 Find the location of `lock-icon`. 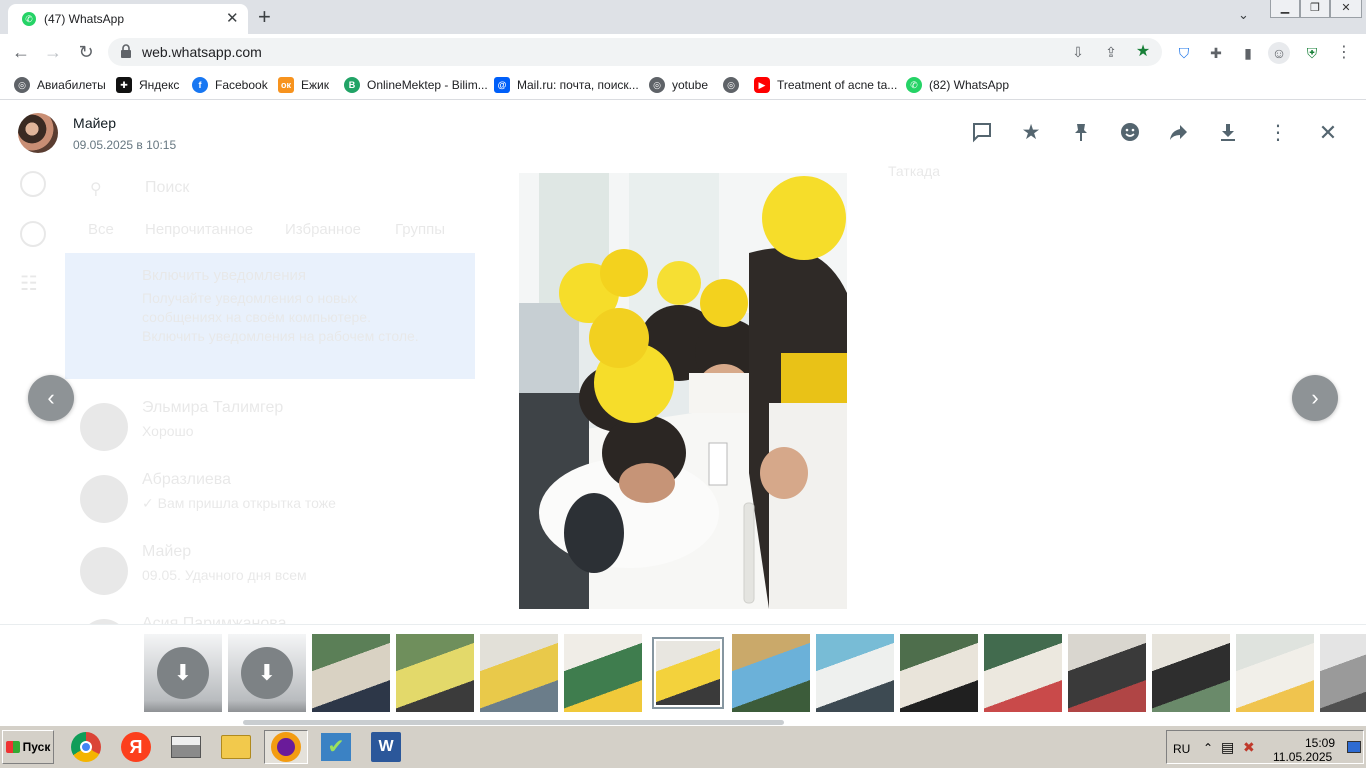

lock-icon is located at coordinates (126, 51).